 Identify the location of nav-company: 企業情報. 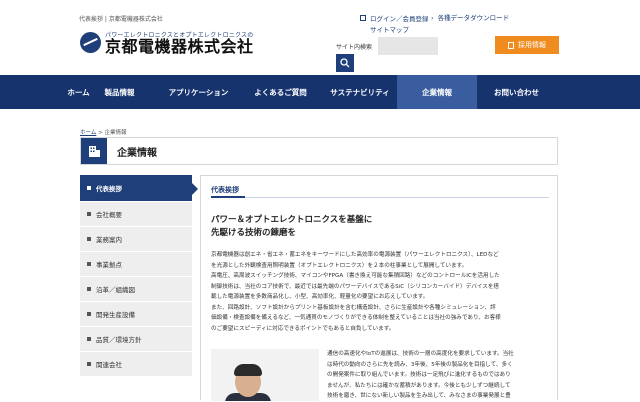
(437, 92).